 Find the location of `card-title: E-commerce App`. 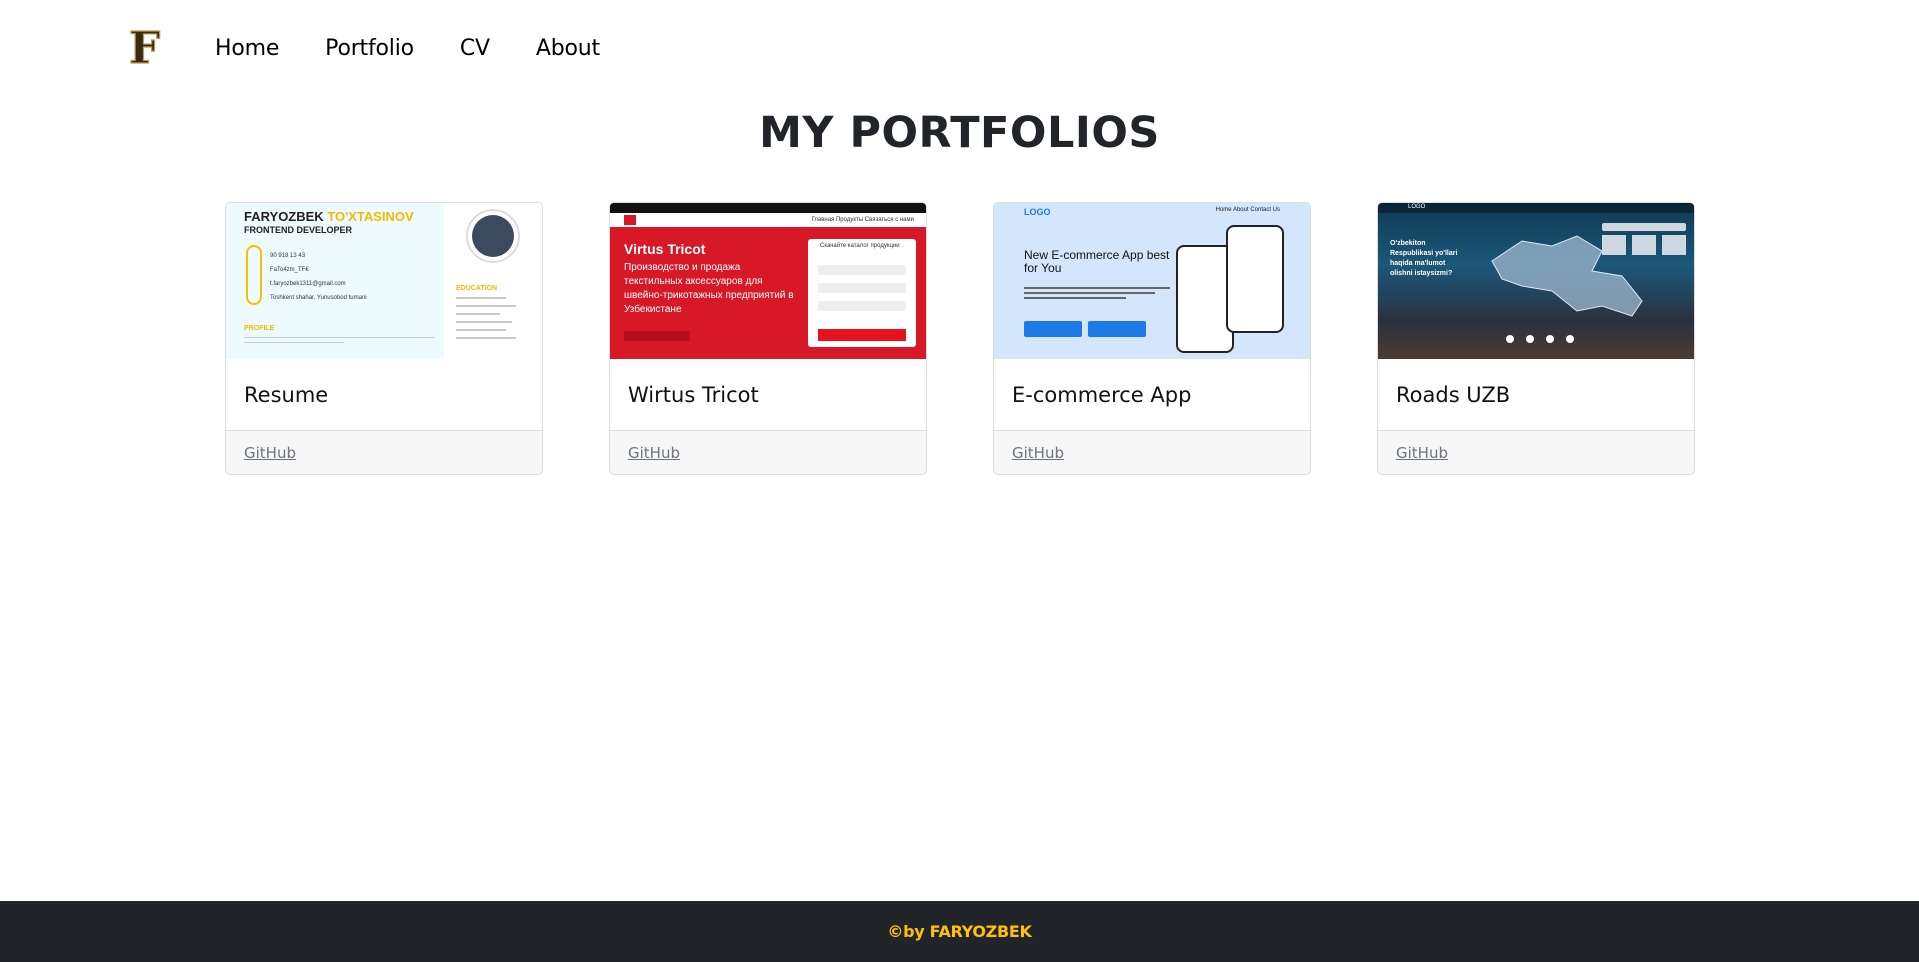

card-title: E-commerce App is located at coordinates (1102, 394).